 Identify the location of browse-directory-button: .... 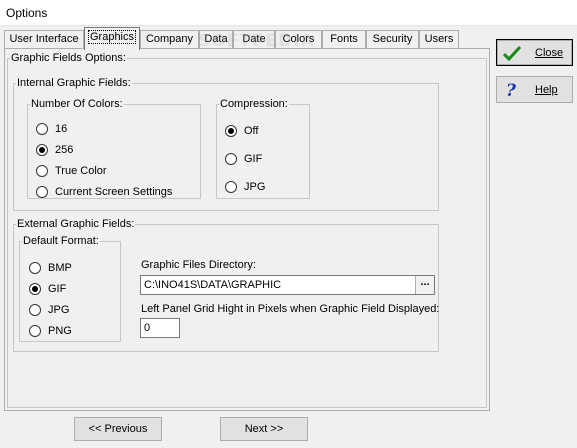
(424, 285).